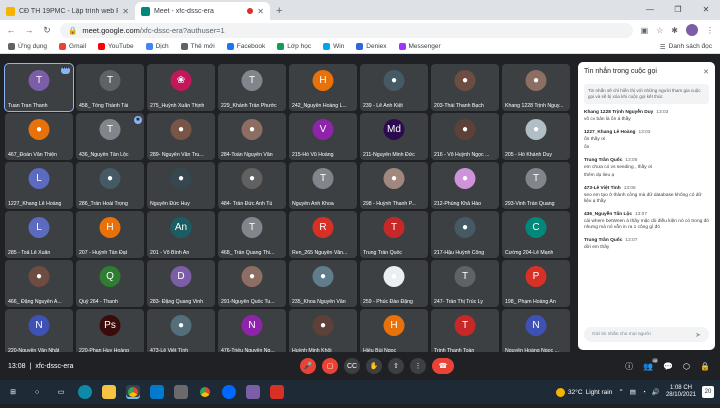  I want to click on search-icon: ○, so click(37, 392).